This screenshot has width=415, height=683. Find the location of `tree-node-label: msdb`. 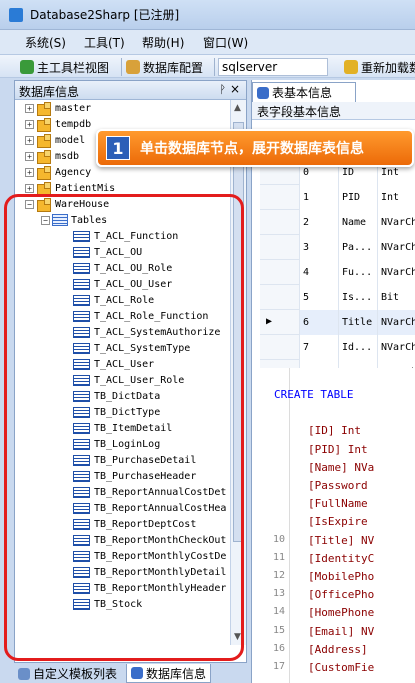

tree-node-label: msdb is located at coordinates (67, 156).